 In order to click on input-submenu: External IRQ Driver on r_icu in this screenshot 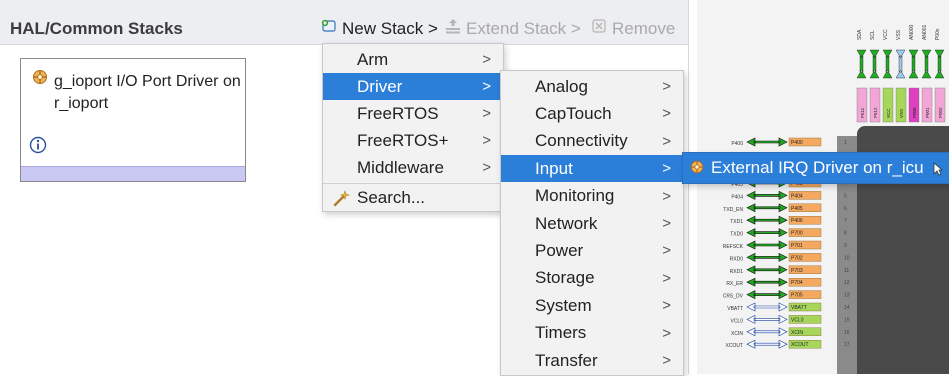, I will do `click(815, 168)`.